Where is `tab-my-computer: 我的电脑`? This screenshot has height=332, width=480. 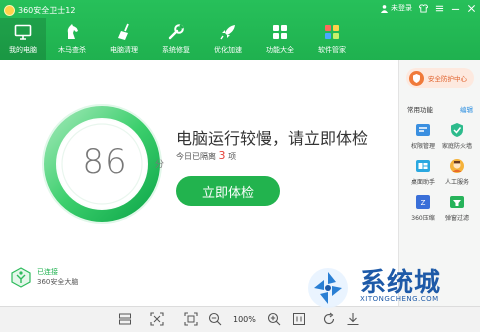 tab-my-computer: 我的电脑 is located at coordinates (23, 39).